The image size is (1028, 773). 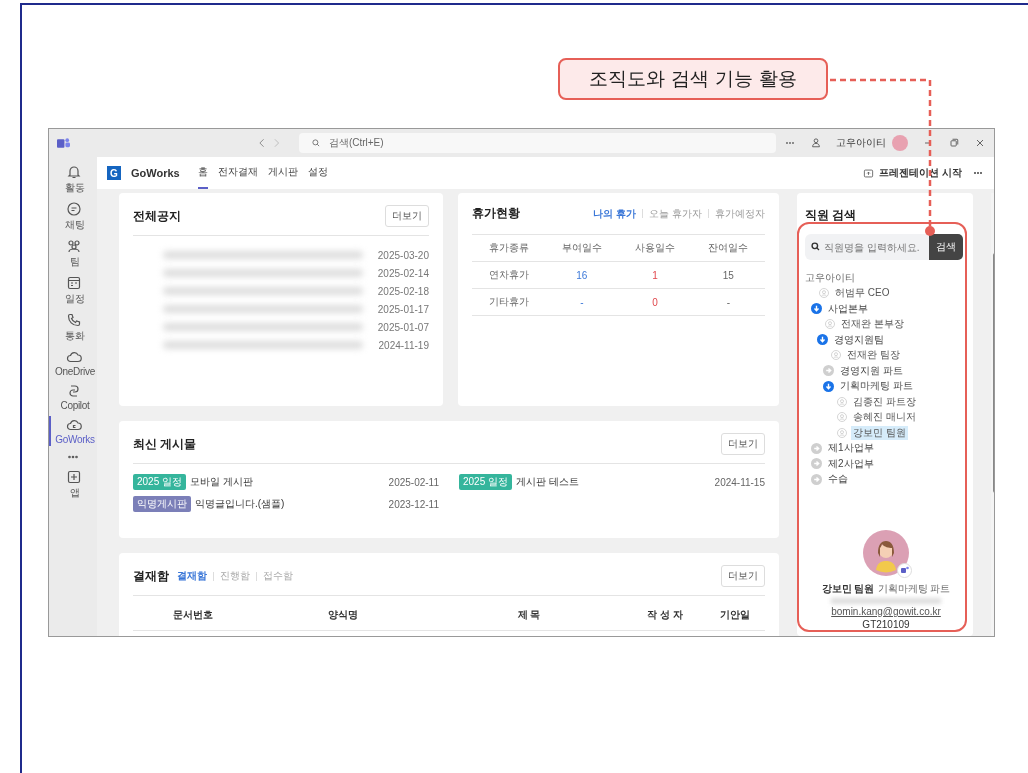 I want to click on close-icon, so click(x=980, y=143).